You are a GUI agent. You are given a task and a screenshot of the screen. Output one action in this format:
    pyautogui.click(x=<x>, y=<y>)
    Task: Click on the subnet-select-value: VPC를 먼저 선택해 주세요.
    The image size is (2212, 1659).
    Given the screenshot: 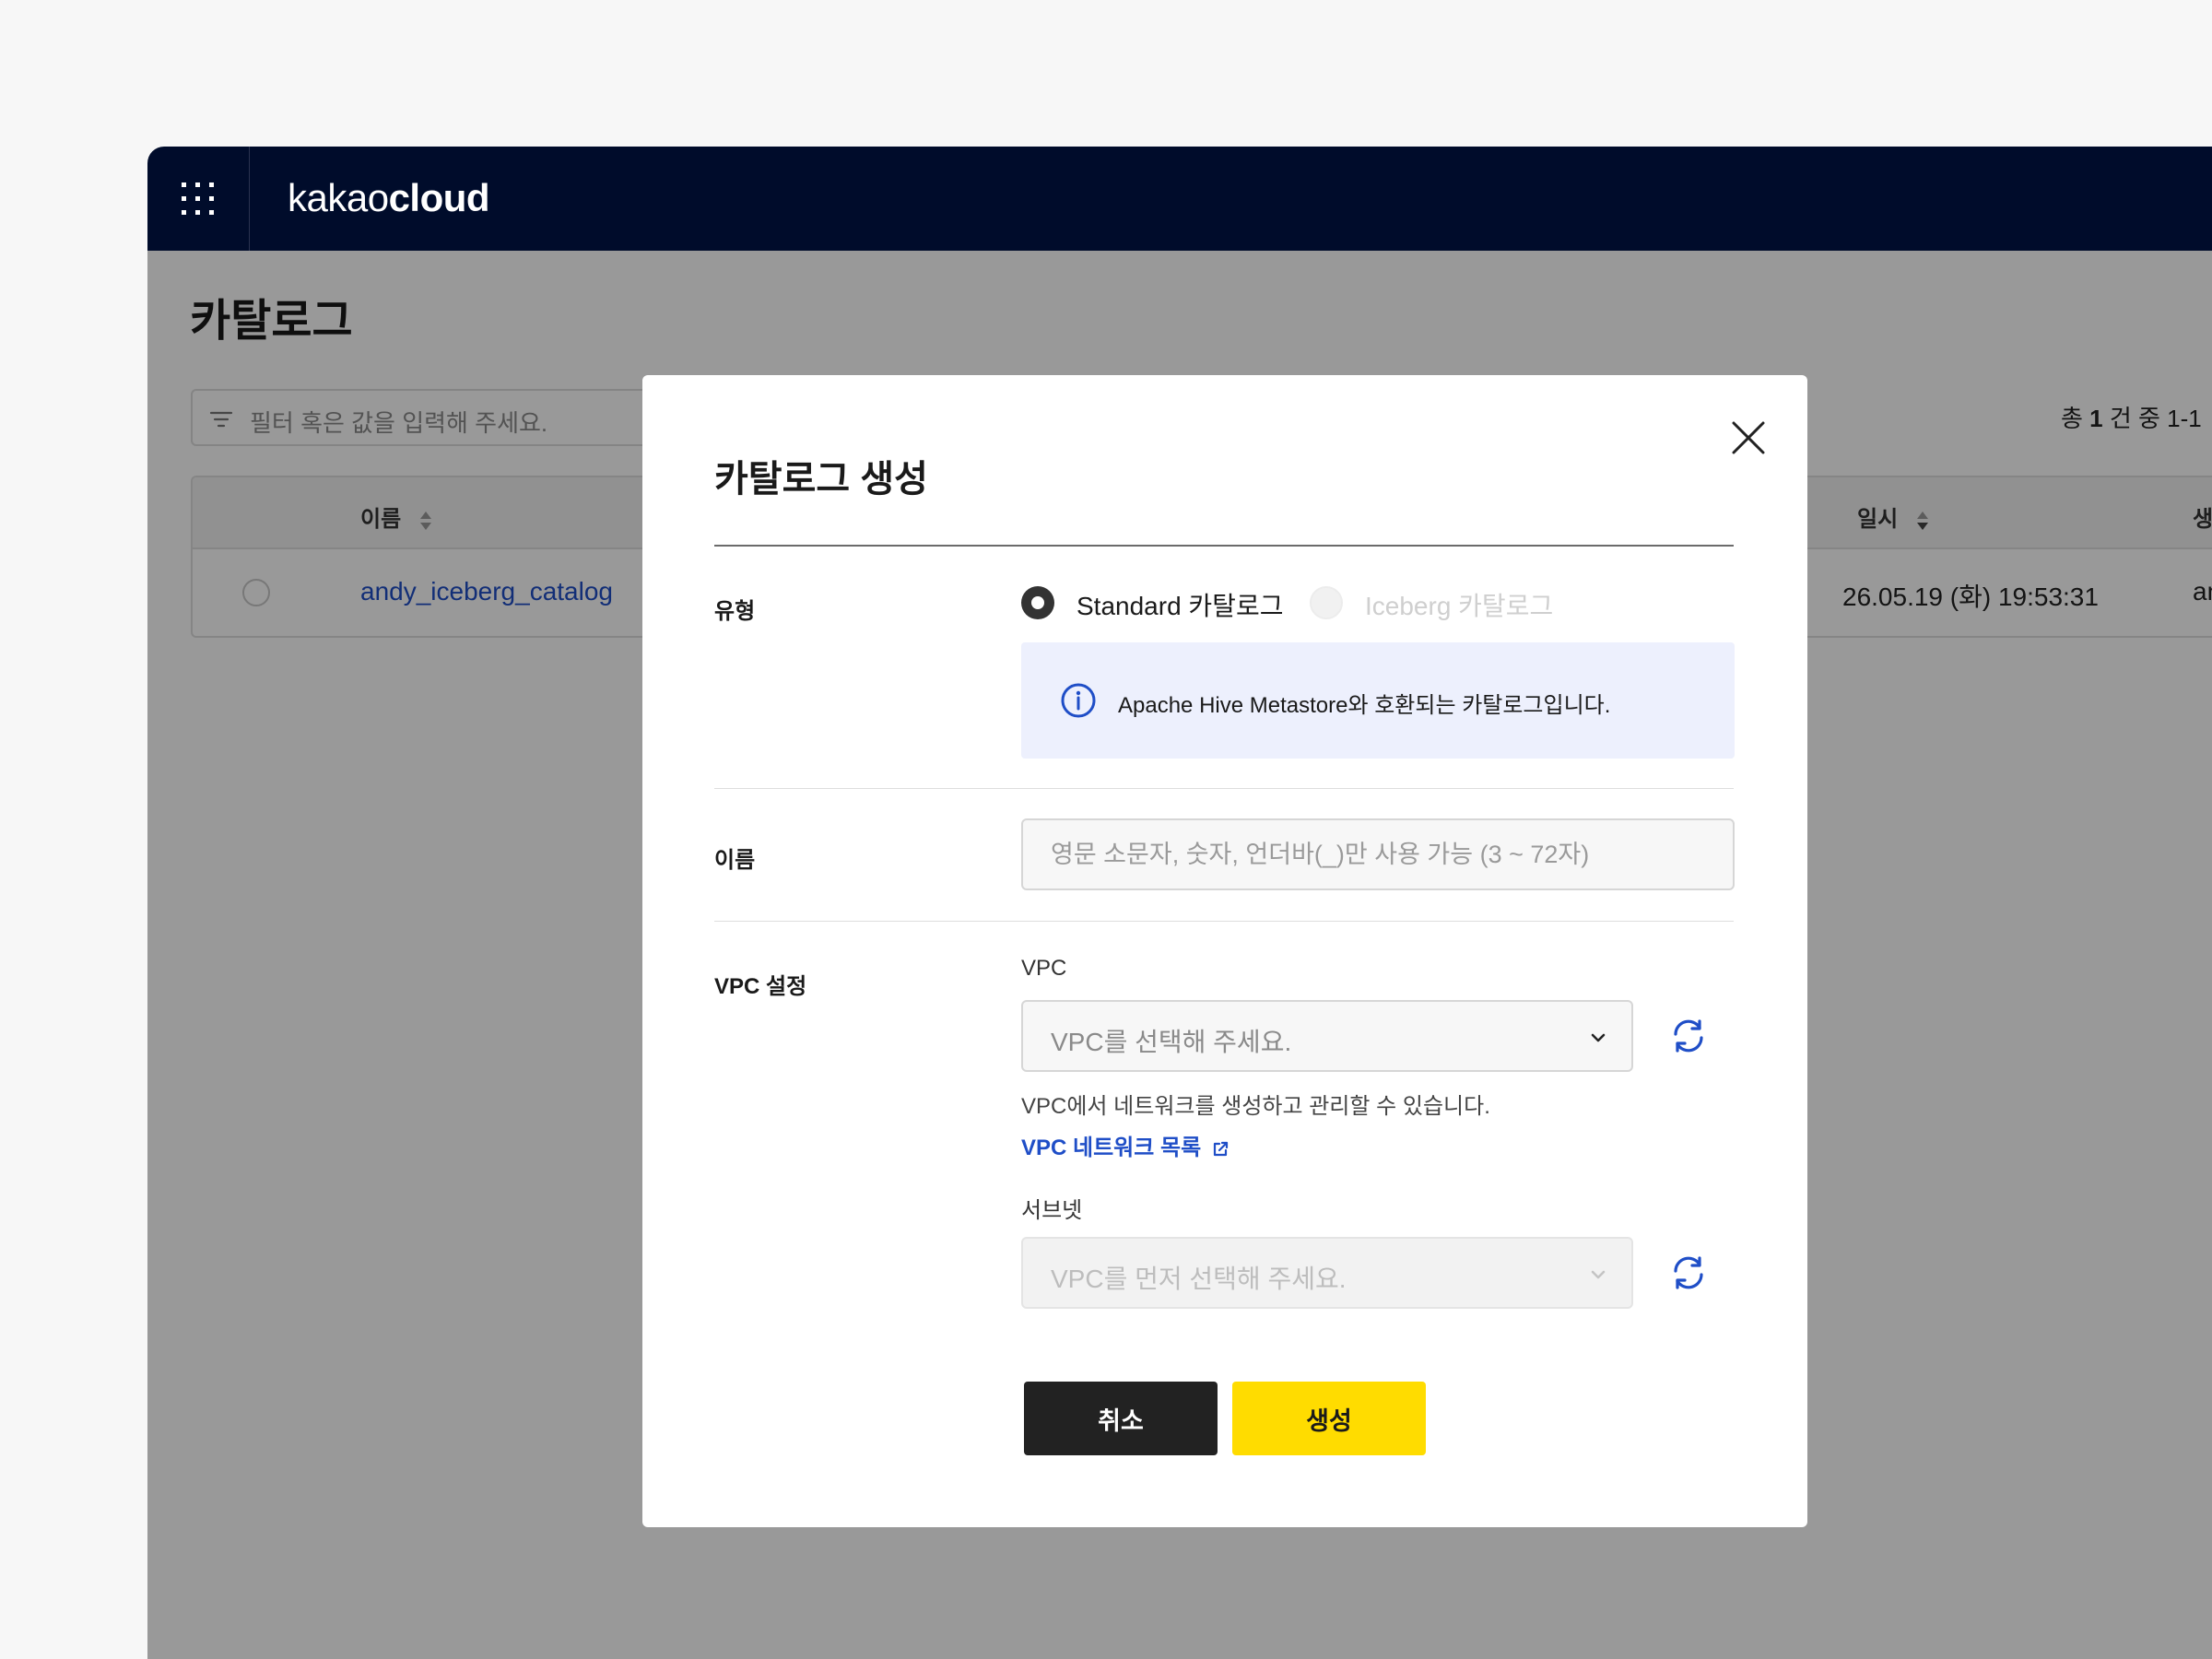 What is the action you would take?
    pyautogui.click(x=1199, y=1279)
    